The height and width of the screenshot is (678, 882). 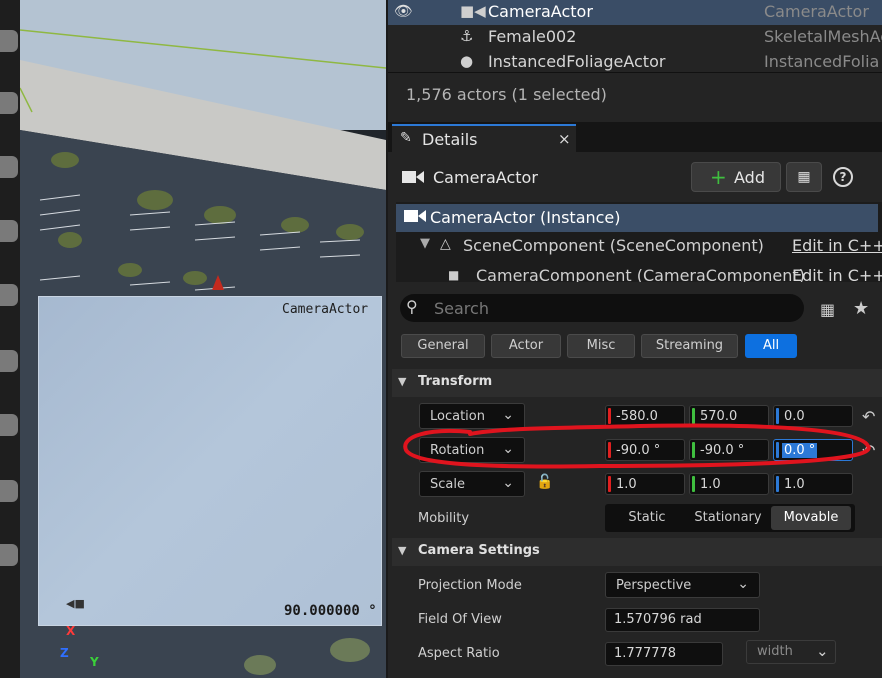 I want to click on search-input, so click(x=612, y=308).